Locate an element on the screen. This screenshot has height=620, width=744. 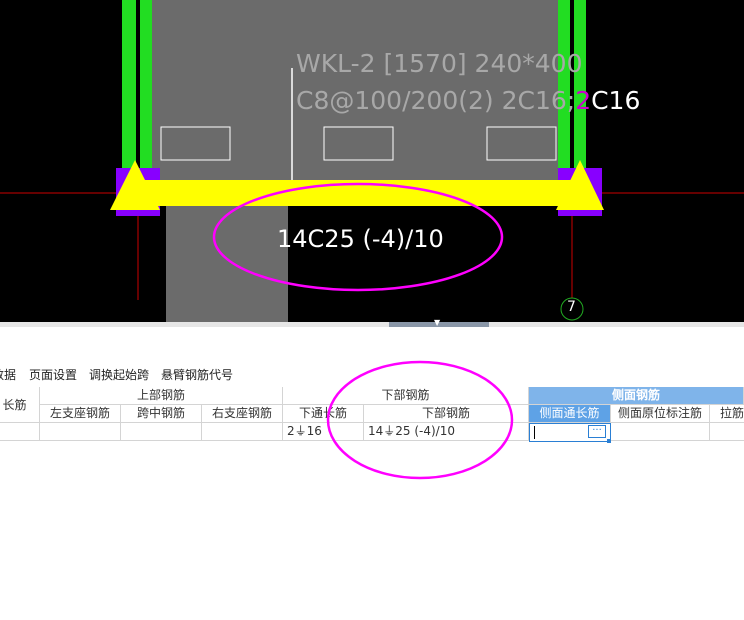
group-header-side: 侧面钢筋 is located at coordinates (636, 396).